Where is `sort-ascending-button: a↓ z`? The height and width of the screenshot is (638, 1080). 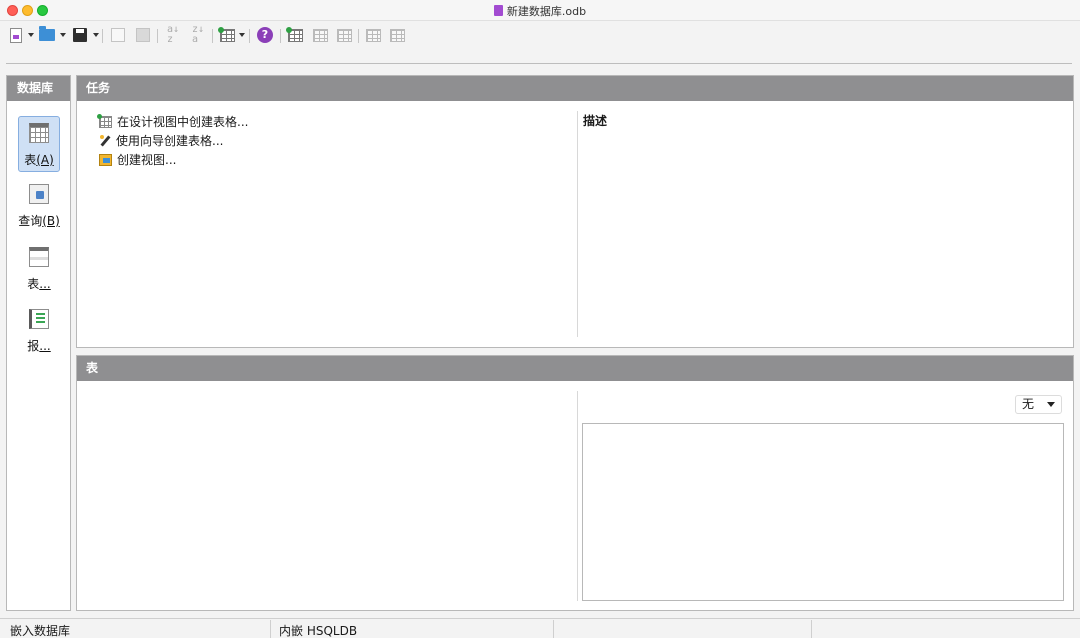 sort-ascending-button: a↓ z is located at coordinates (173, 34).